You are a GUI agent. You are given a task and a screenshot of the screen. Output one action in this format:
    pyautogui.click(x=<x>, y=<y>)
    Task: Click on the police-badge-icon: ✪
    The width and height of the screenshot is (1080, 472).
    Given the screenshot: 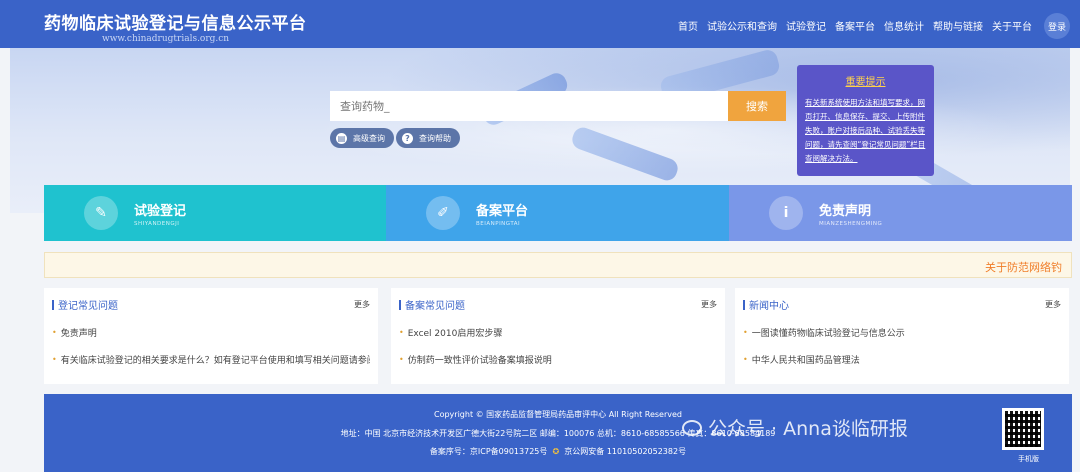 What is the action you would take?
    pyautogui.click(x=555, y=451)
    